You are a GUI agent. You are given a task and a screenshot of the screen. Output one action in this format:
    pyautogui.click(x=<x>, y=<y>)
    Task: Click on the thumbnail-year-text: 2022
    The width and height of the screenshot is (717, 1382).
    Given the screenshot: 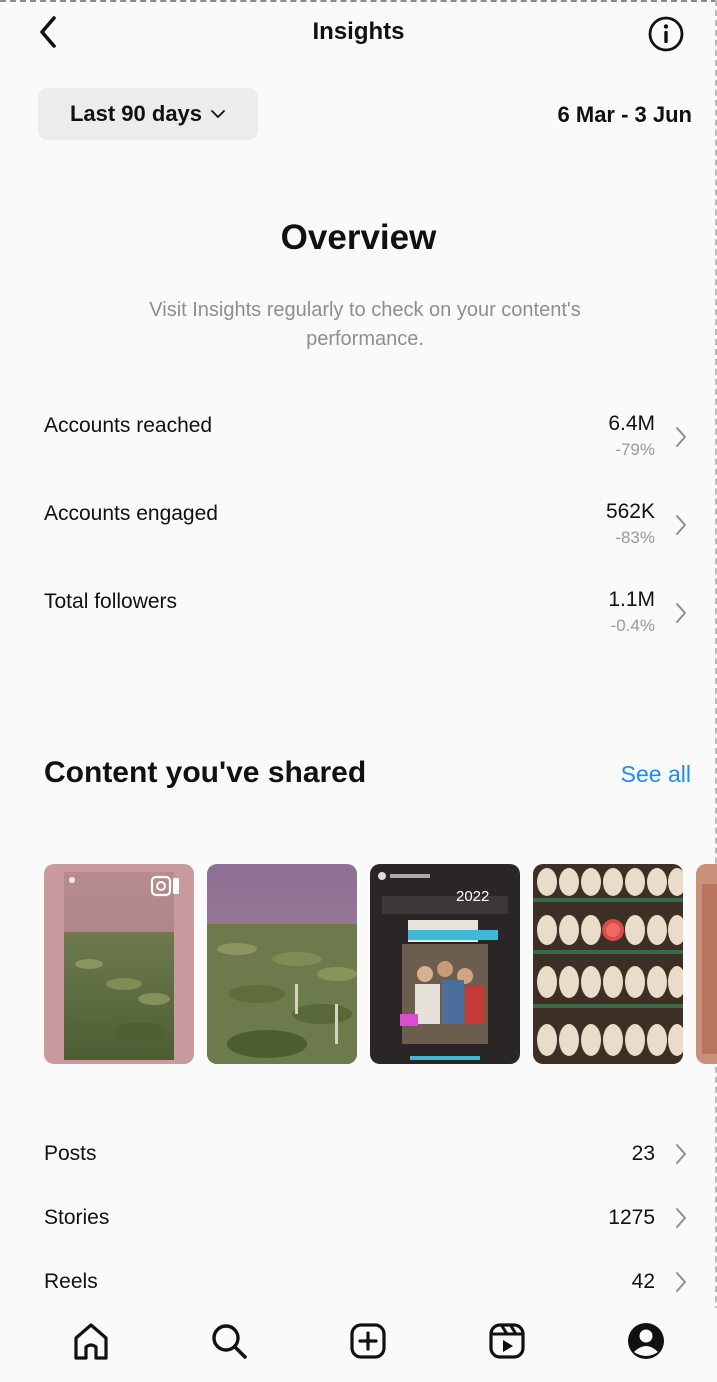 What is the action you would take?
    pyautogui.click(x=473, y=896)
    